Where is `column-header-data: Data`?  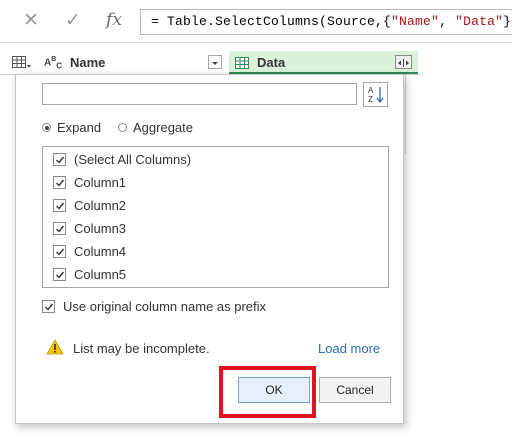 column-header-data: Data is located at coordinates (323, 62).